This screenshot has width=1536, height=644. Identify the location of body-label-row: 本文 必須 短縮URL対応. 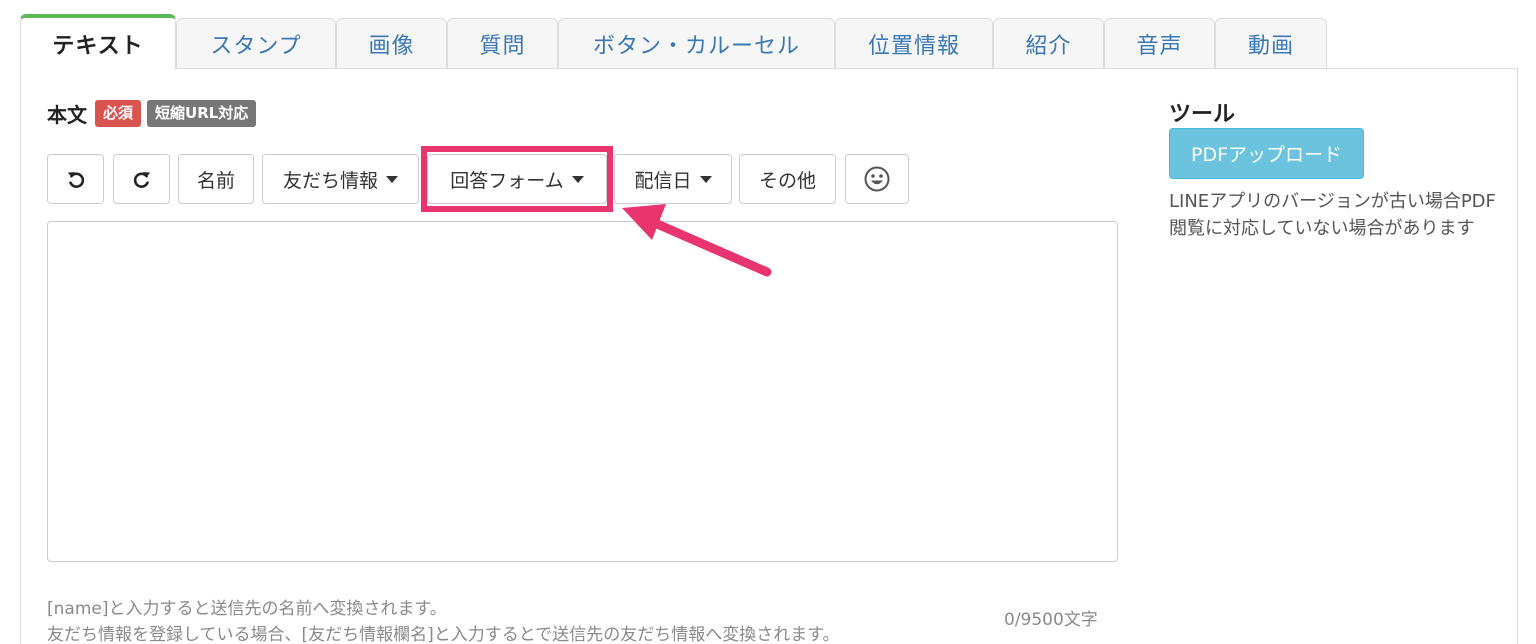
(154, 113).